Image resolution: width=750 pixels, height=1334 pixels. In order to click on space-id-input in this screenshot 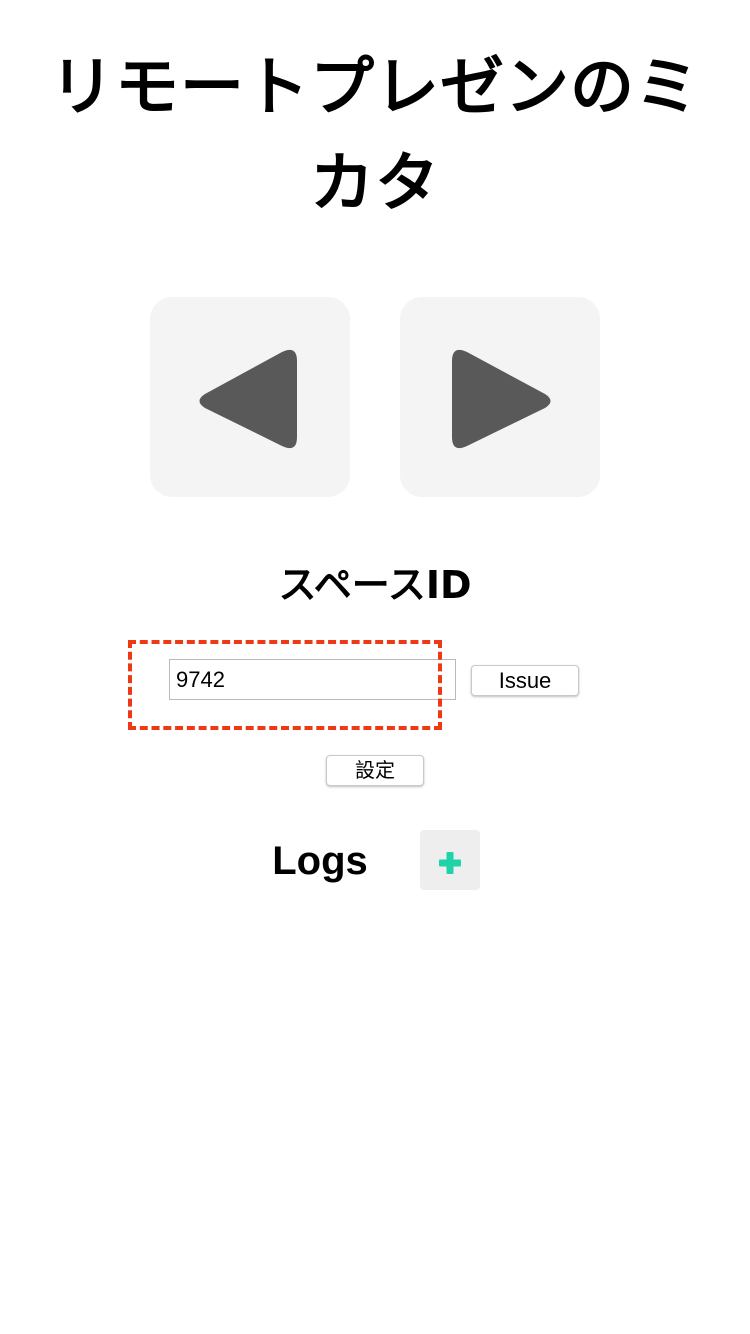, I will do `click(312, 679)`.